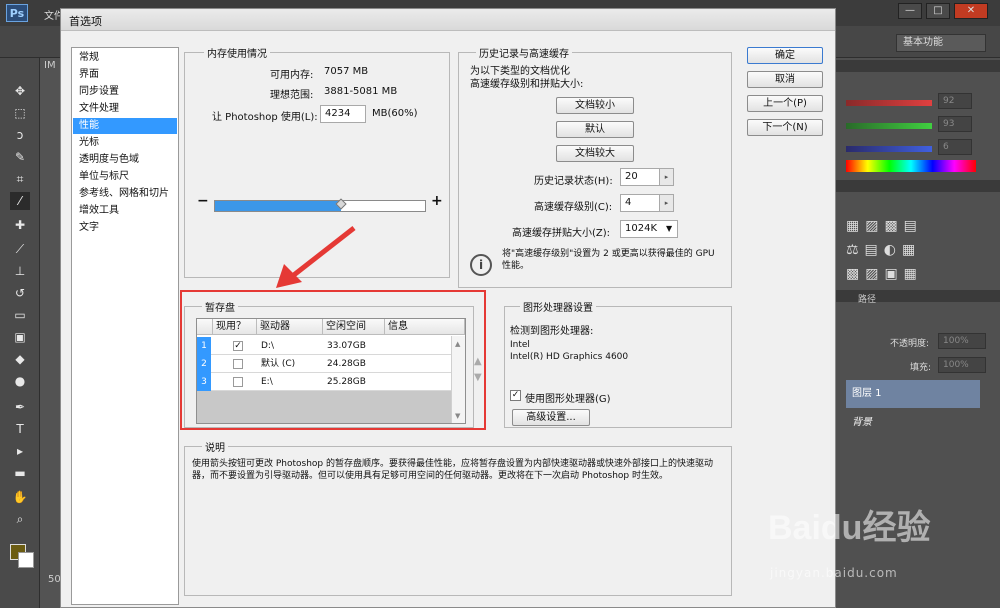 This screenshot has width=1000, height=608. Describe the element at coordinates (910, 344) in the screenshot. I see `opacity-label: 不透明度:` at that location.